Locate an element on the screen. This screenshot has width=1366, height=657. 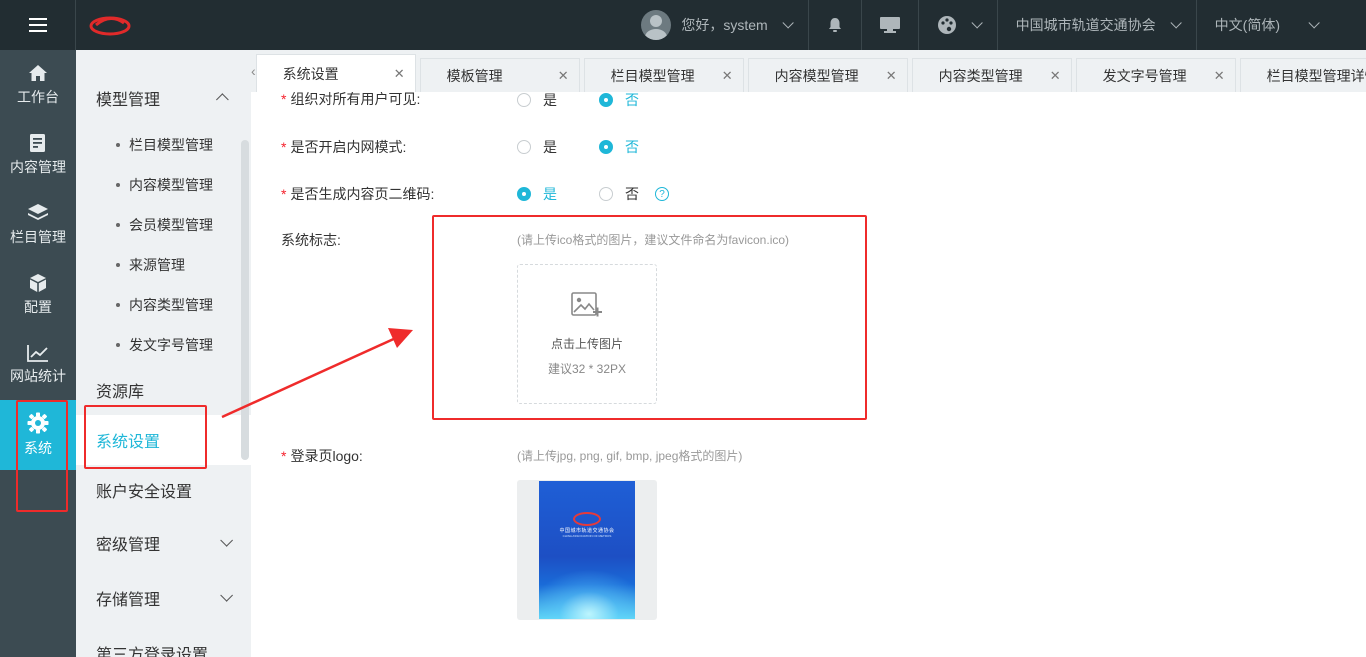
login-logo-image: 中国城市轨道交通协会 CHINA ASSOCIATION OF METROS is located at coordinates (587, 550).